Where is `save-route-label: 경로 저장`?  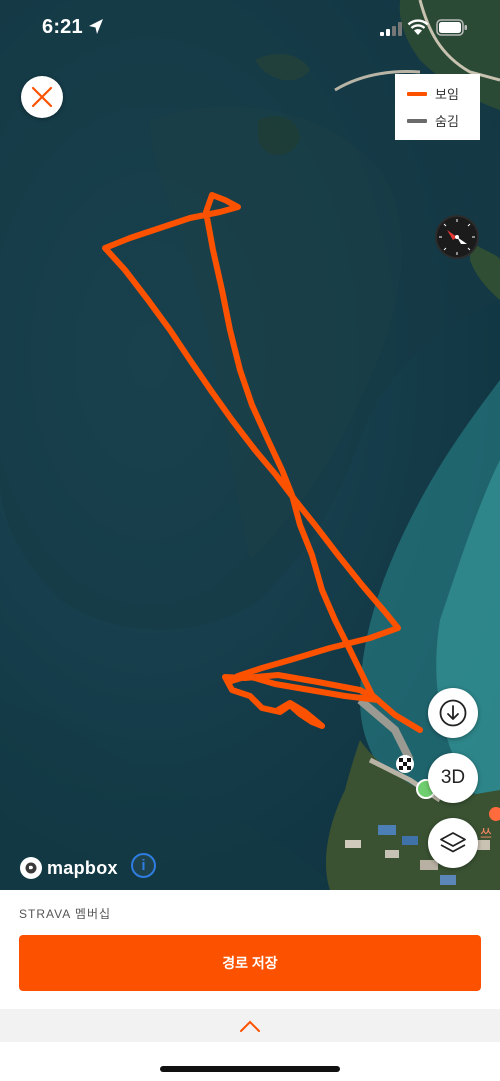
save-route-label: 경로 저장 is located at coordinates (250, 963).